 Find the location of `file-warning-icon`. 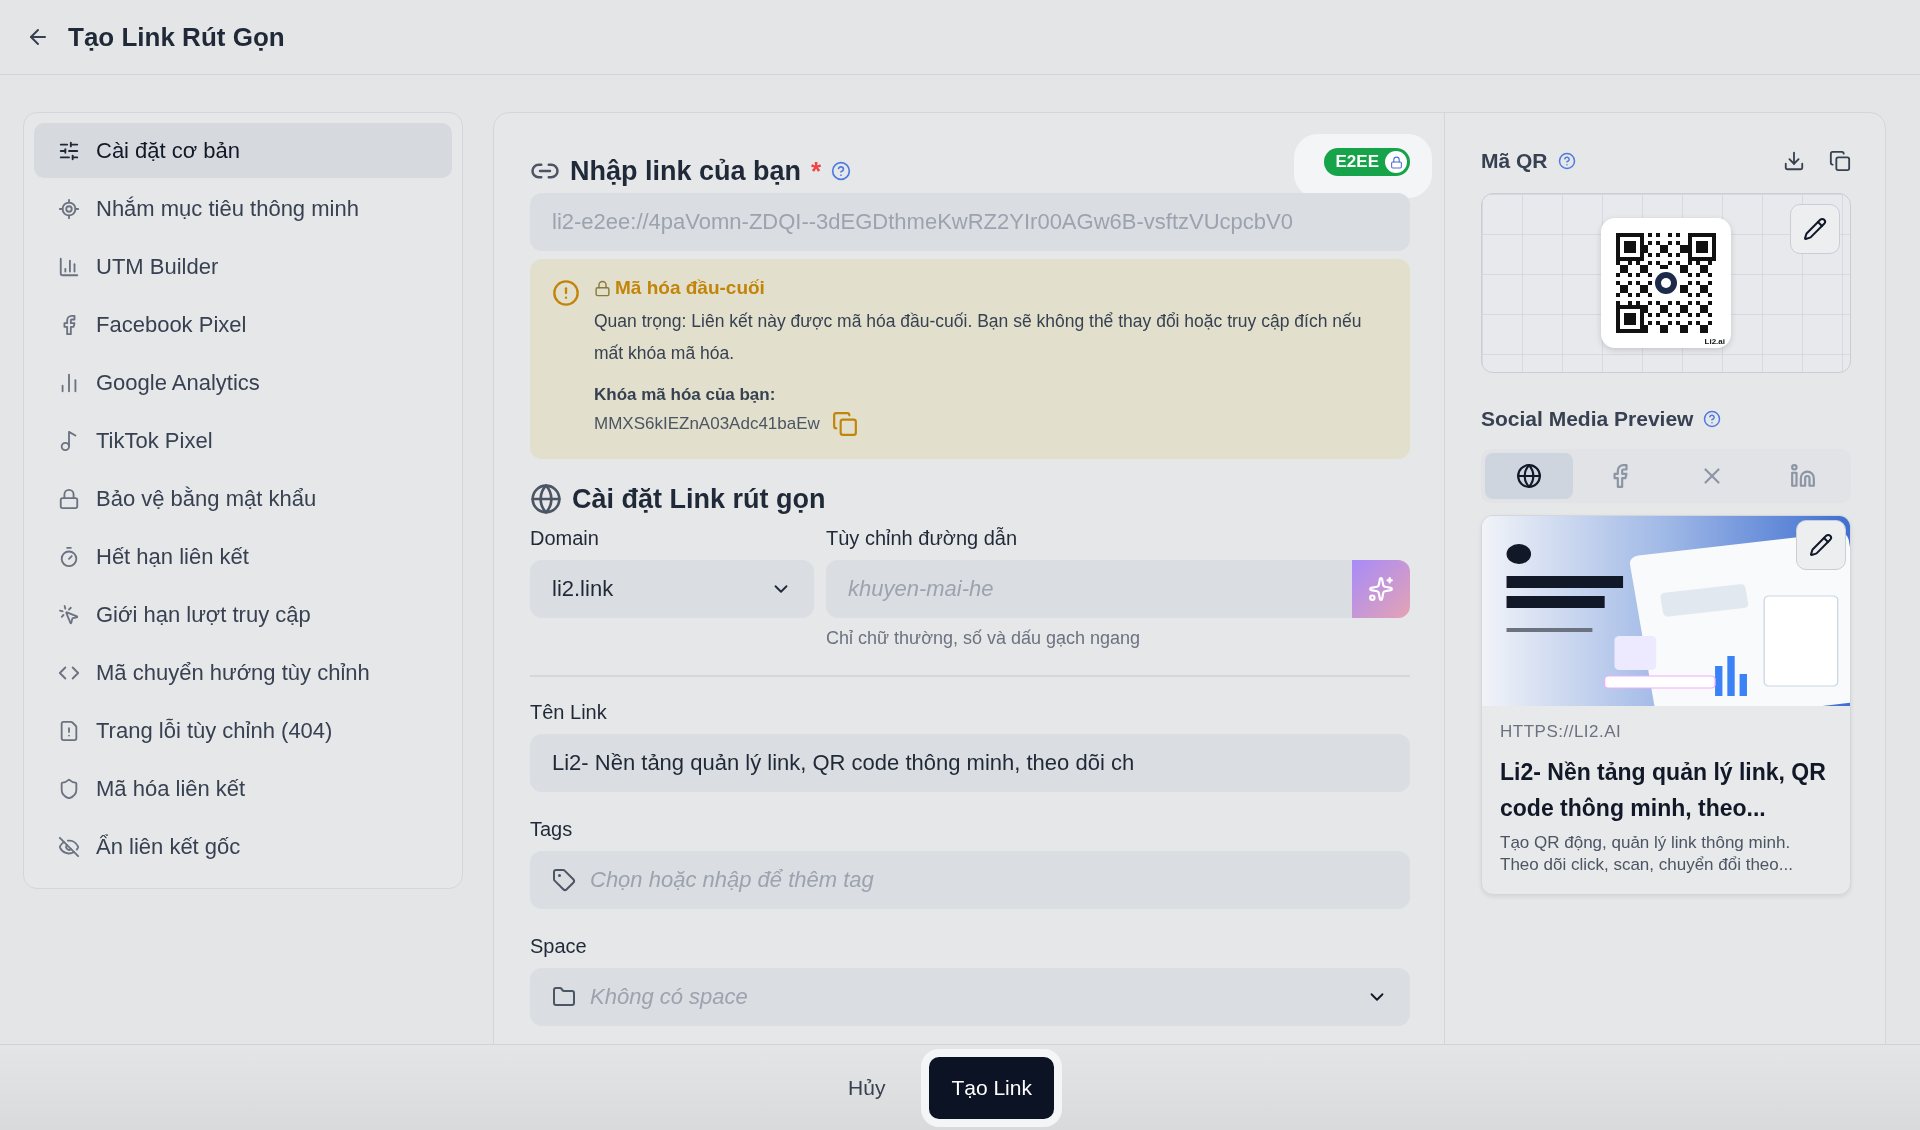

file-warning-icon is located at coordinates (69, 730).